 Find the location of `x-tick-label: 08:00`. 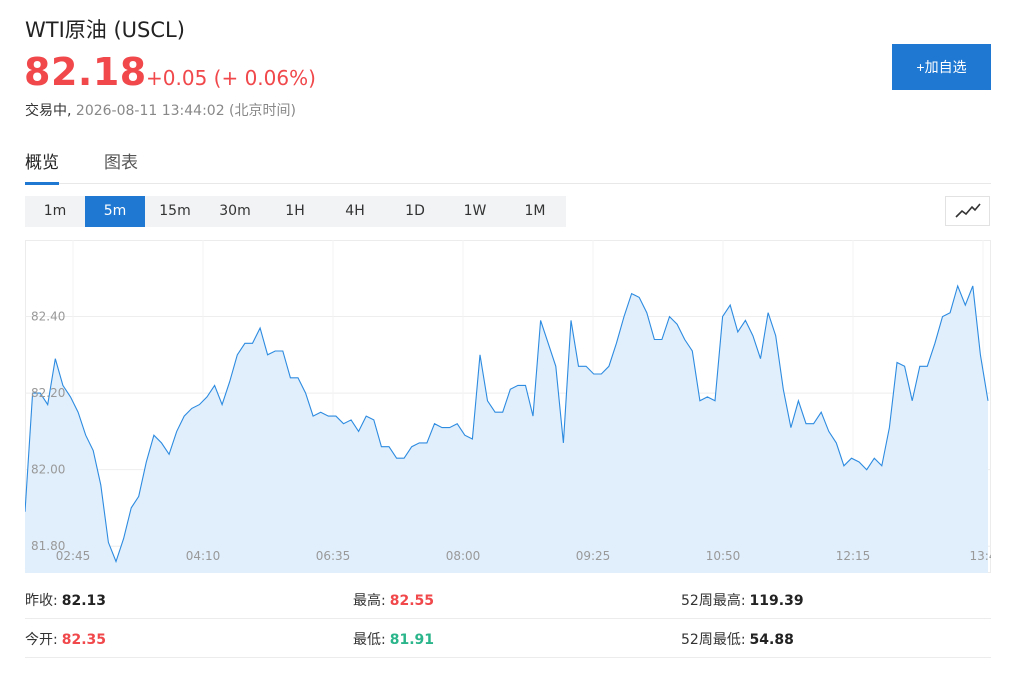

x-tick-label: 08:00 is located at coordinates (463, 556).